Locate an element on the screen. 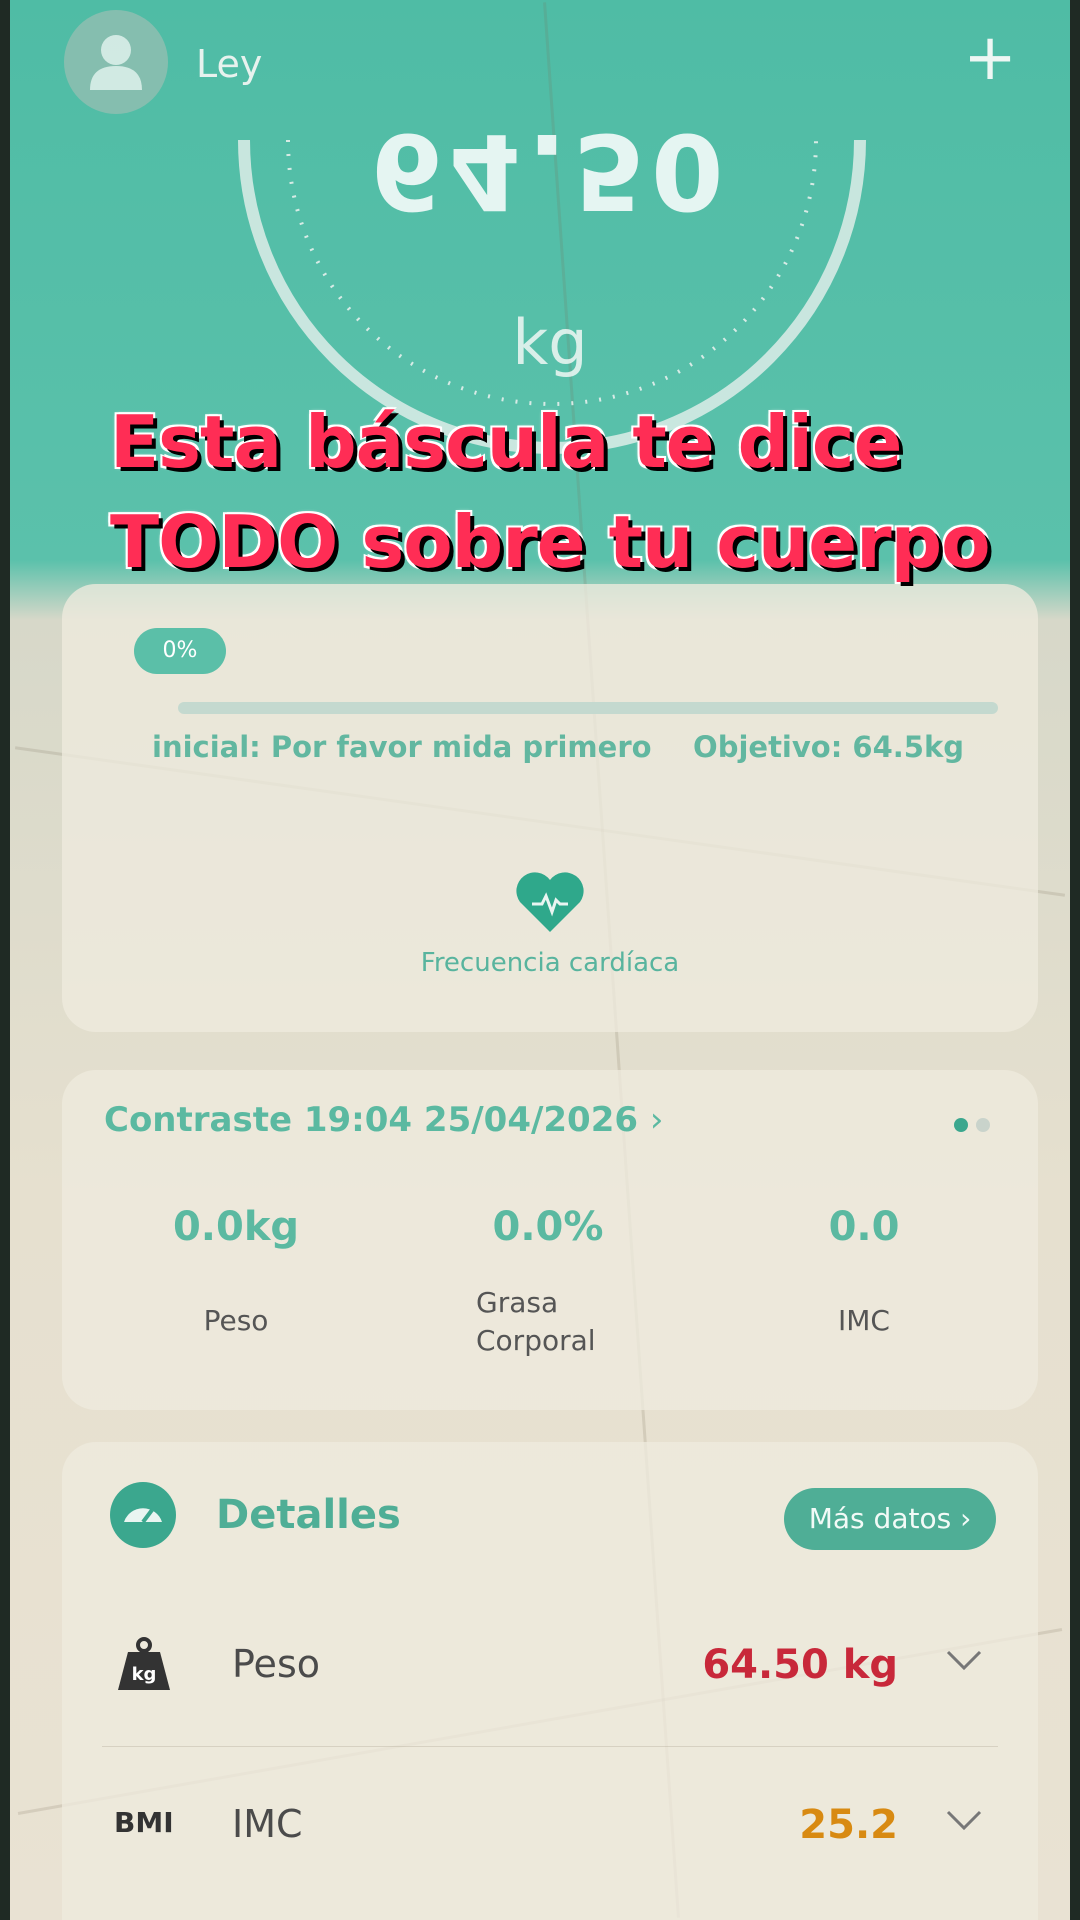 Image resolution: width=1080 pixels, height=1920 pixels. caption-line-2: TODO sobre tu cuerpo is located at coordinates (550, 542).